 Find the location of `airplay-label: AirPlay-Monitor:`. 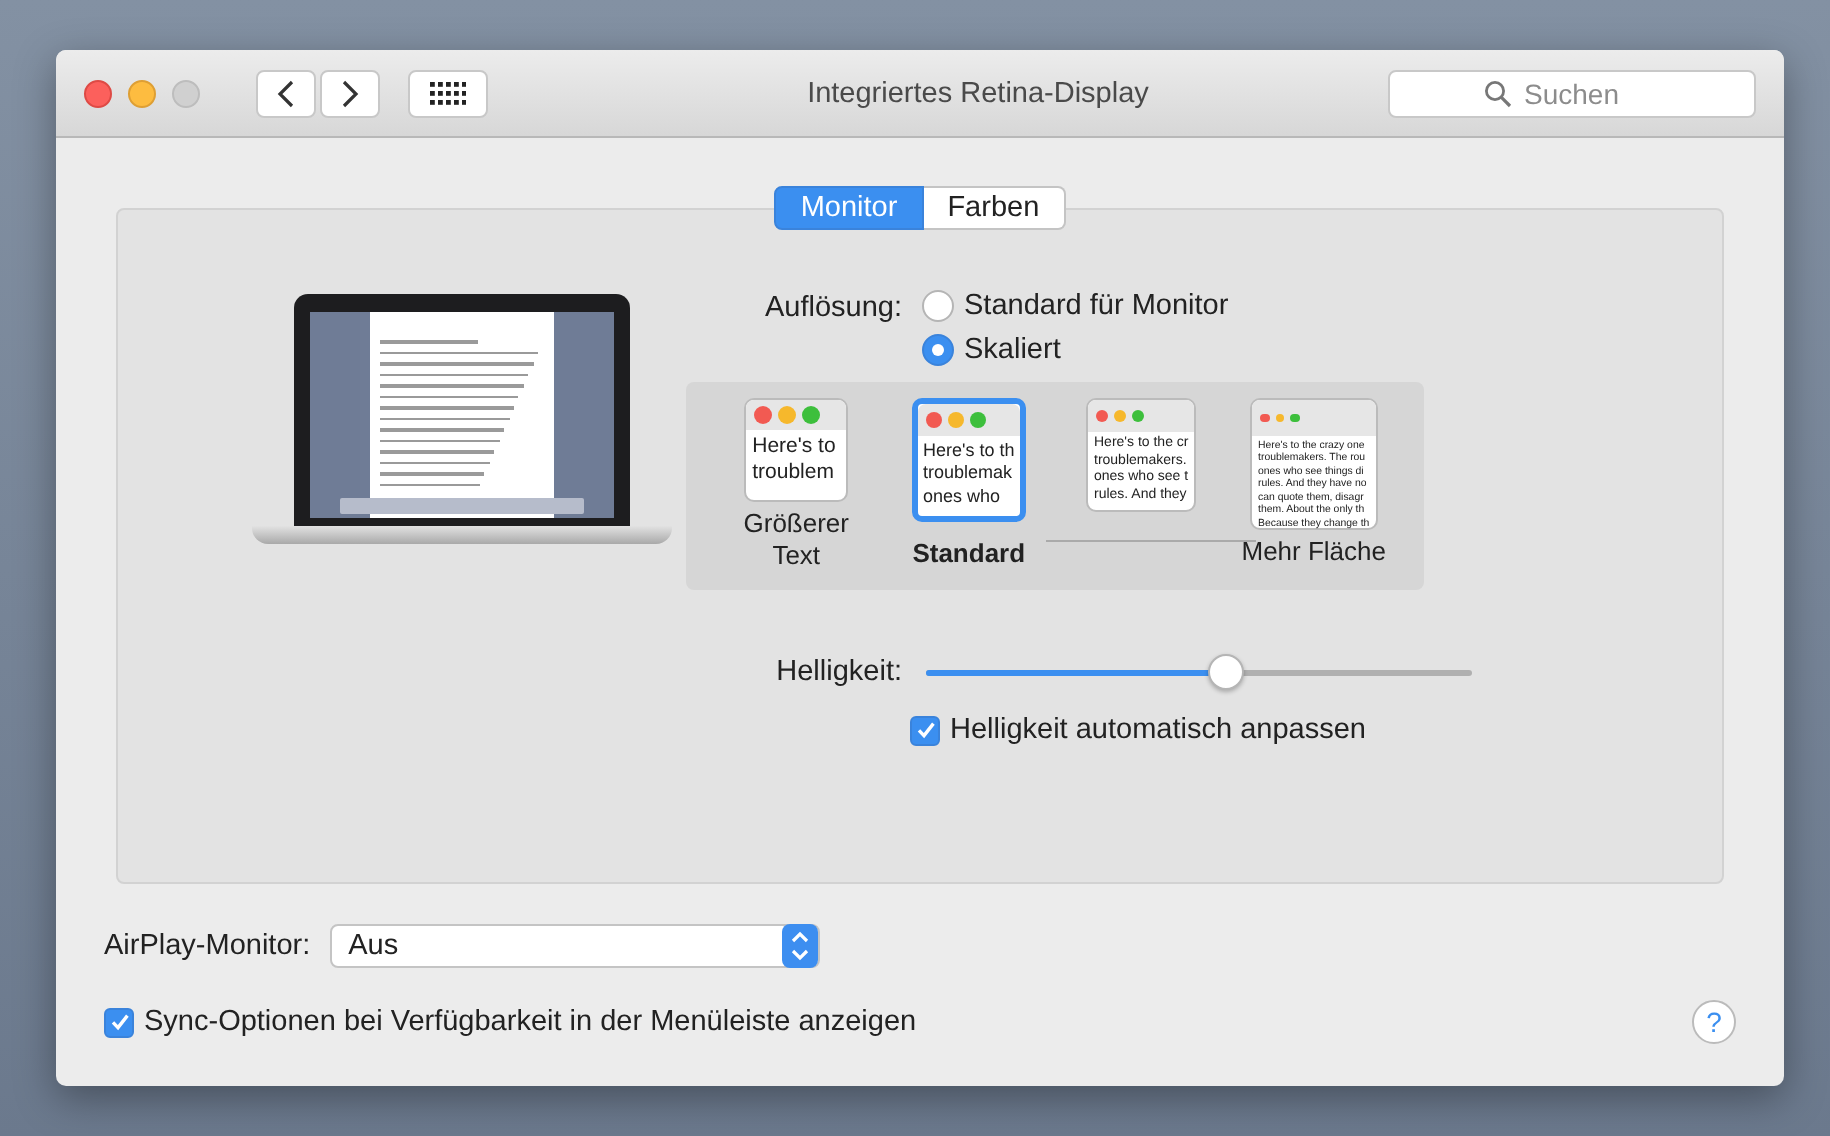

airplay-label: AirPlay-Monitor: is located at coordinates (207, 946).